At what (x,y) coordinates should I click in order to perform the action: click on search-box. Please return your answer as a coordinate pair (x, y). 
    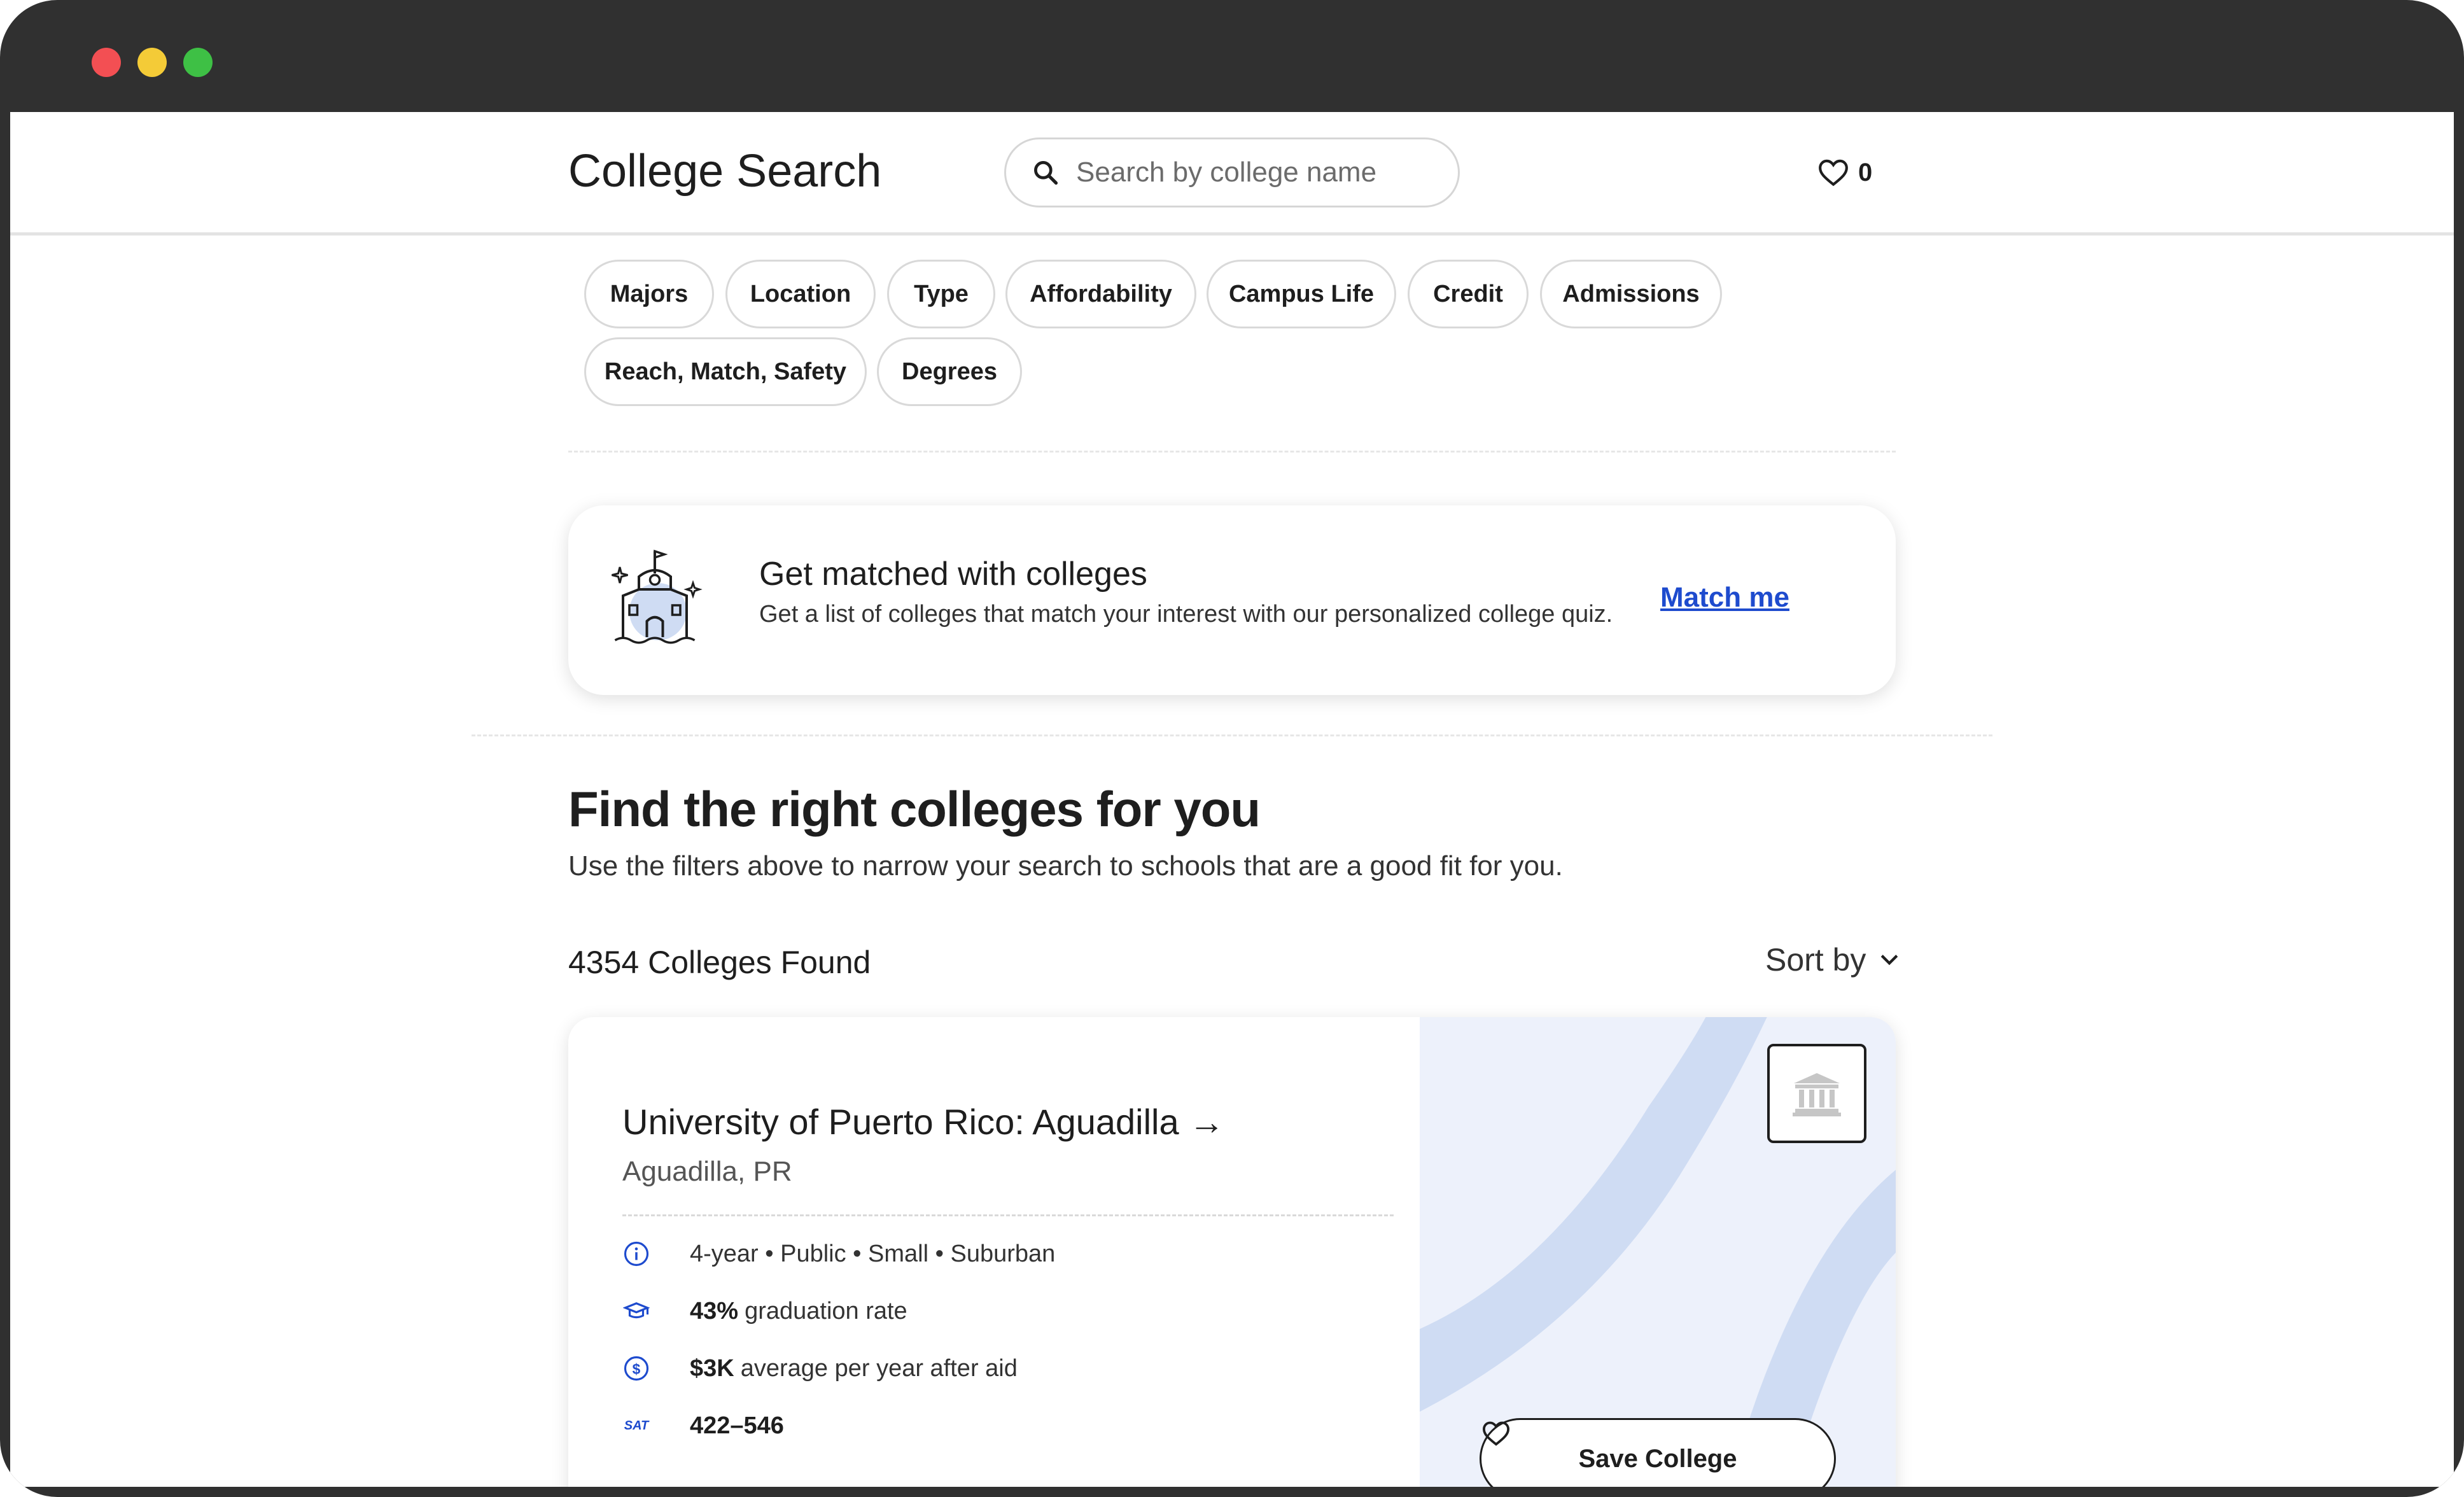
    Looking at the image, I should click on (1232, 172).